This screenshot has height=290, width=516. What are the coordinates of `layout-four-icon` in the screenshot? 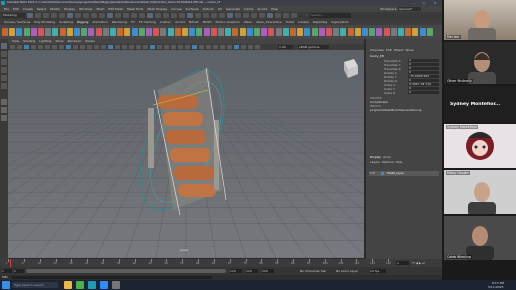 It's located at (4, 110).